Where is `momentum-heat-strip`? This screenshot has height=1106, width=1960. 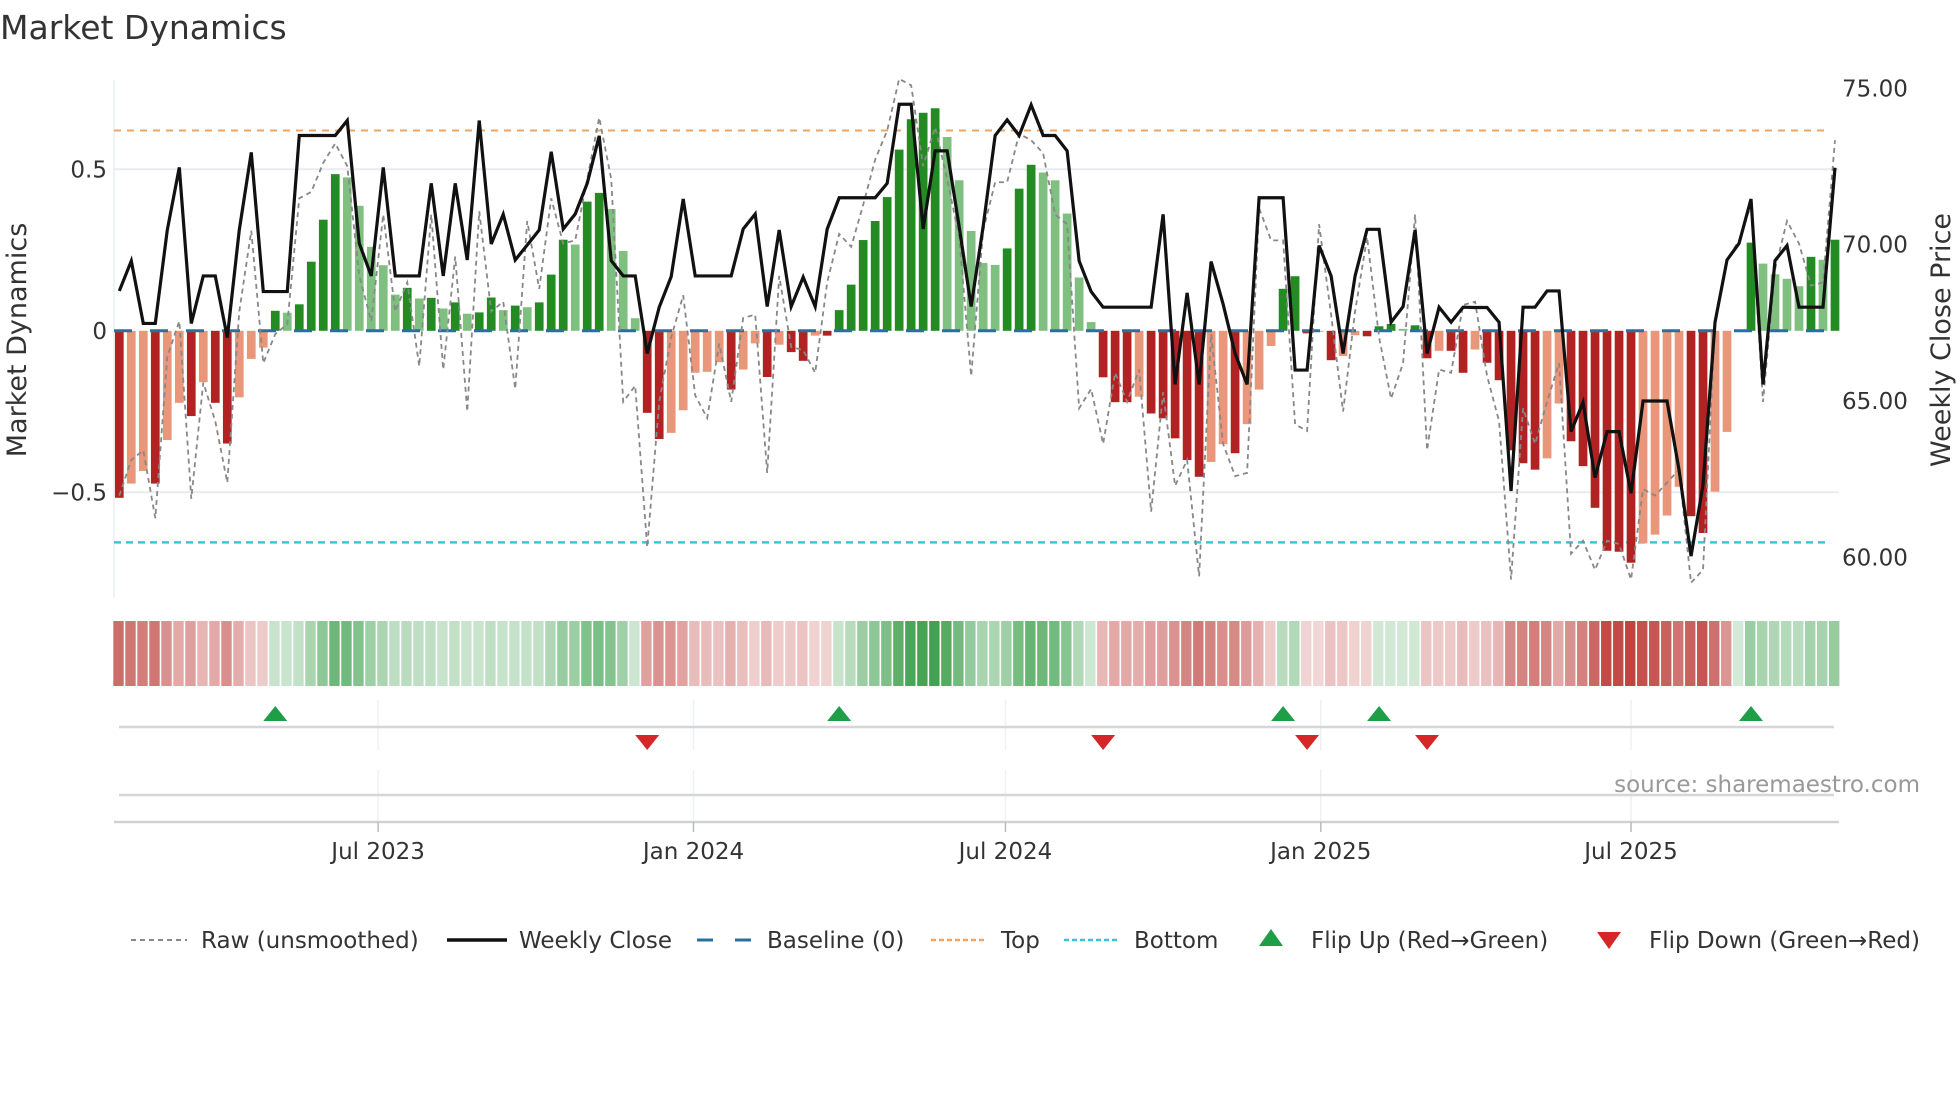
momentum-heat-strip is located at coordinates (976, 653).